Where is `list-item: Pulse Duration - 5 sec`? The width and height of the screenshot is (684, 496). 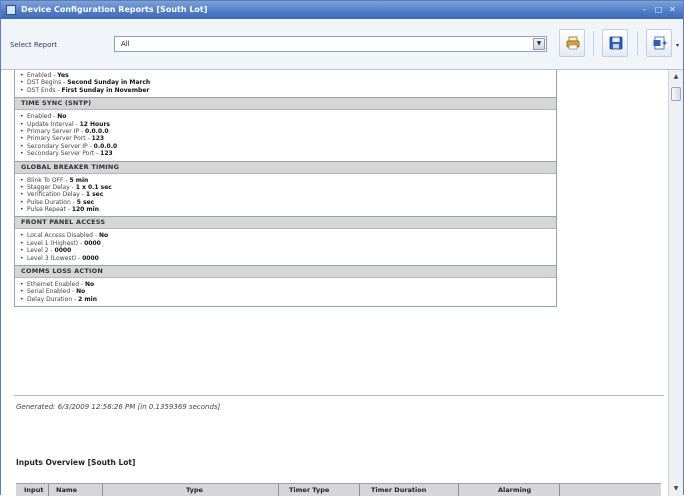 list-item: Pulse Duration - 5 sec is located at coordinates (288, 203).